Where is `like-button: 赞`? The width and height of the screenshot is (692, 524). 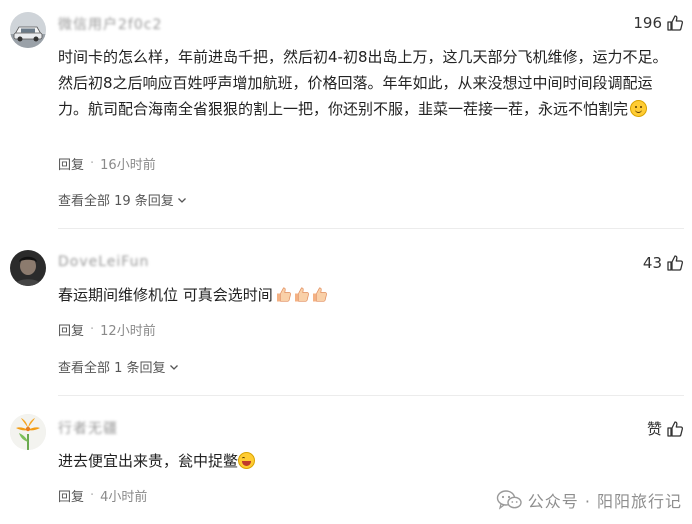
like-button: 赞 is located at coordinates (665, 428).